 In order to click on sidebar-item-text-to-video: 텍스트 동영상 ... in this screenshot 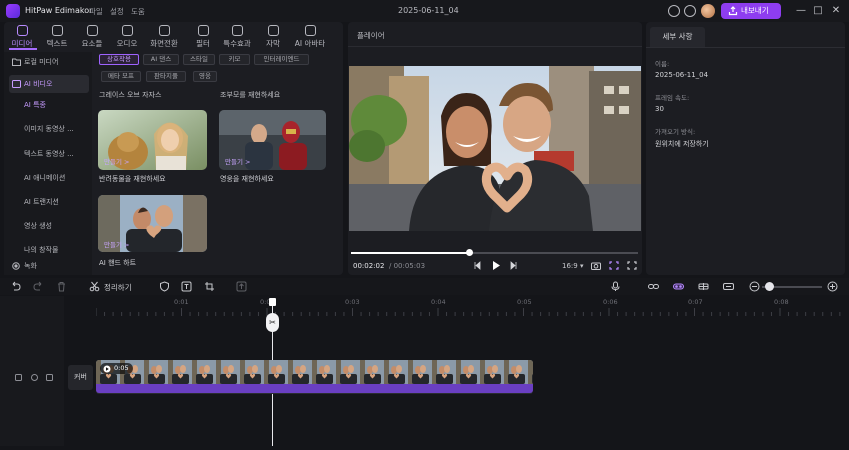, I will do `click(49, 154)`.